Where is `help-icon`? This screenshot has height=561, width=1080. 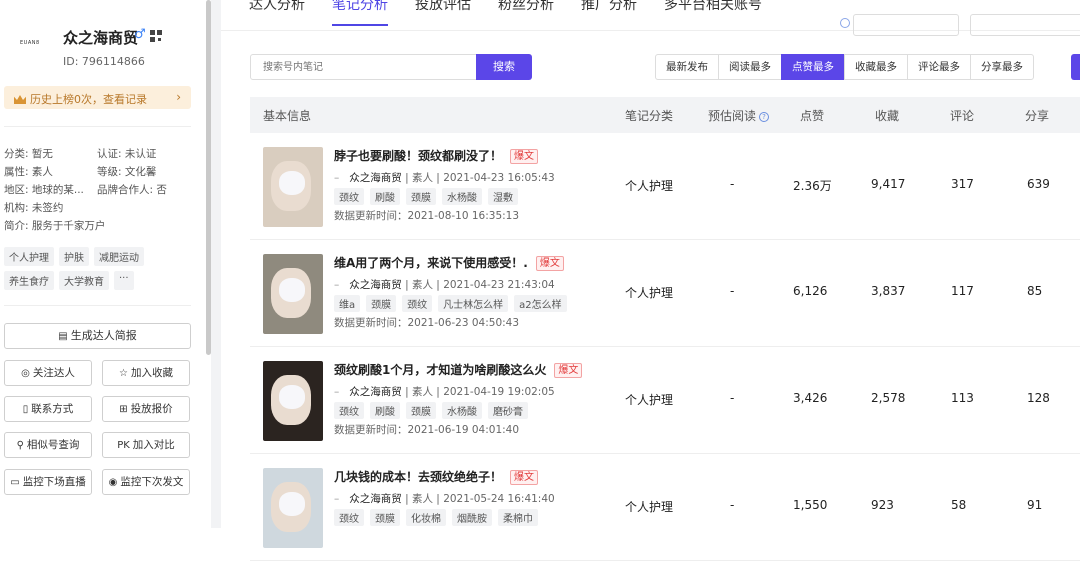
help-icon is located at coordinates (845, 23).